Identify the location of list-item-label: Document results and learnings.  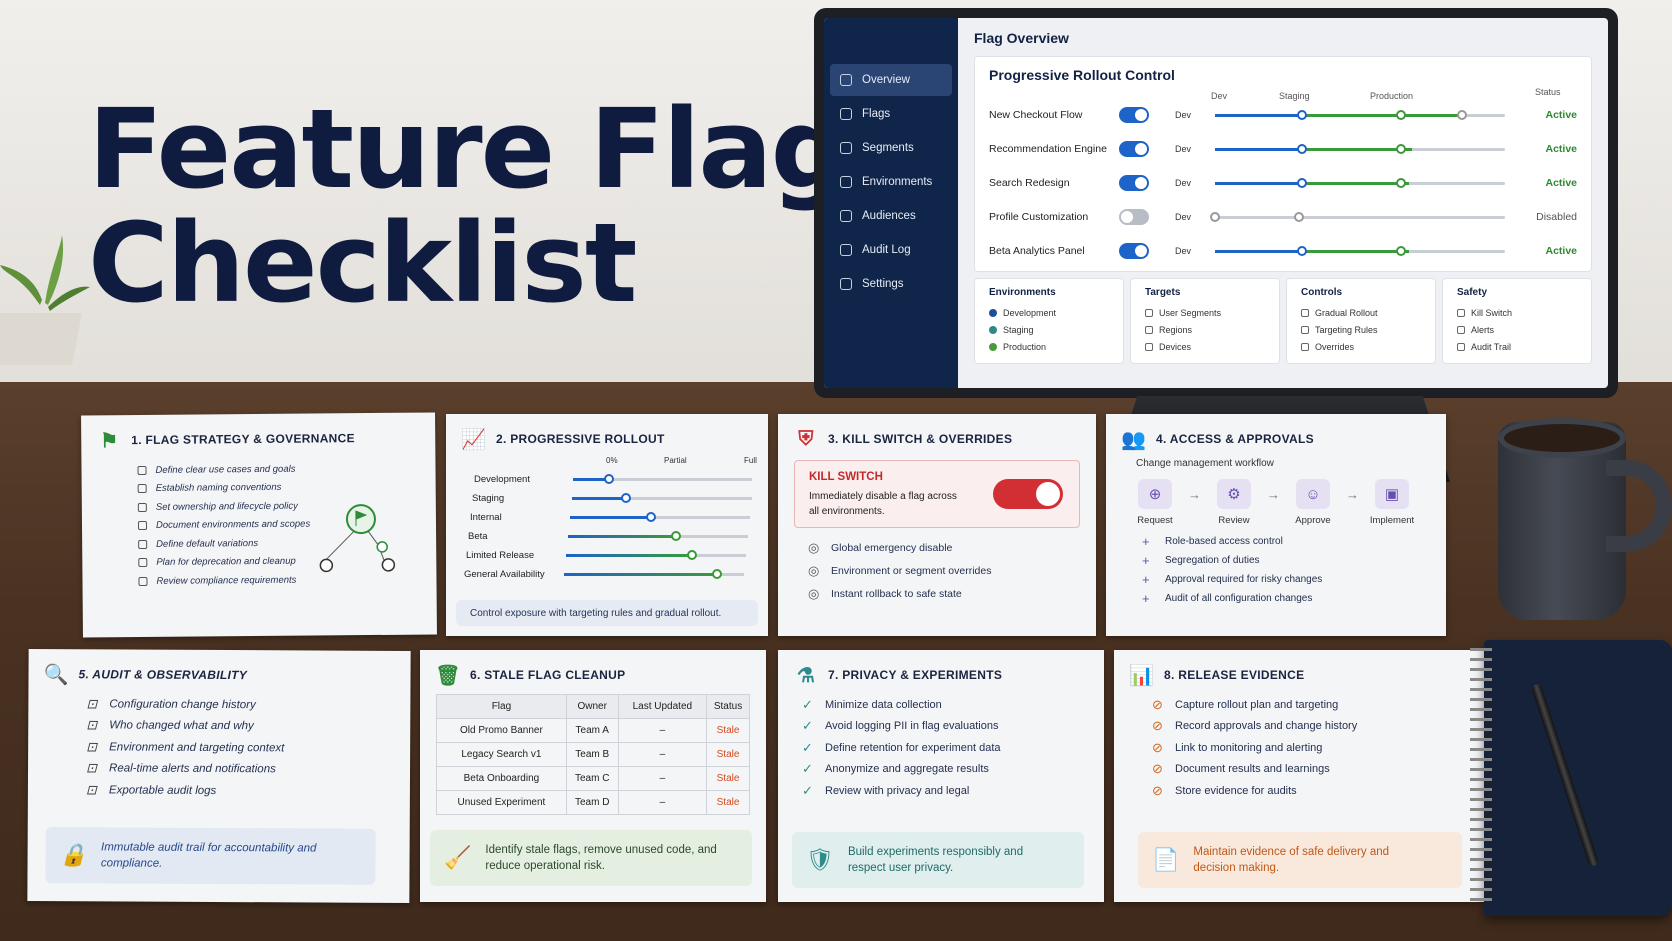
(1252, 769).